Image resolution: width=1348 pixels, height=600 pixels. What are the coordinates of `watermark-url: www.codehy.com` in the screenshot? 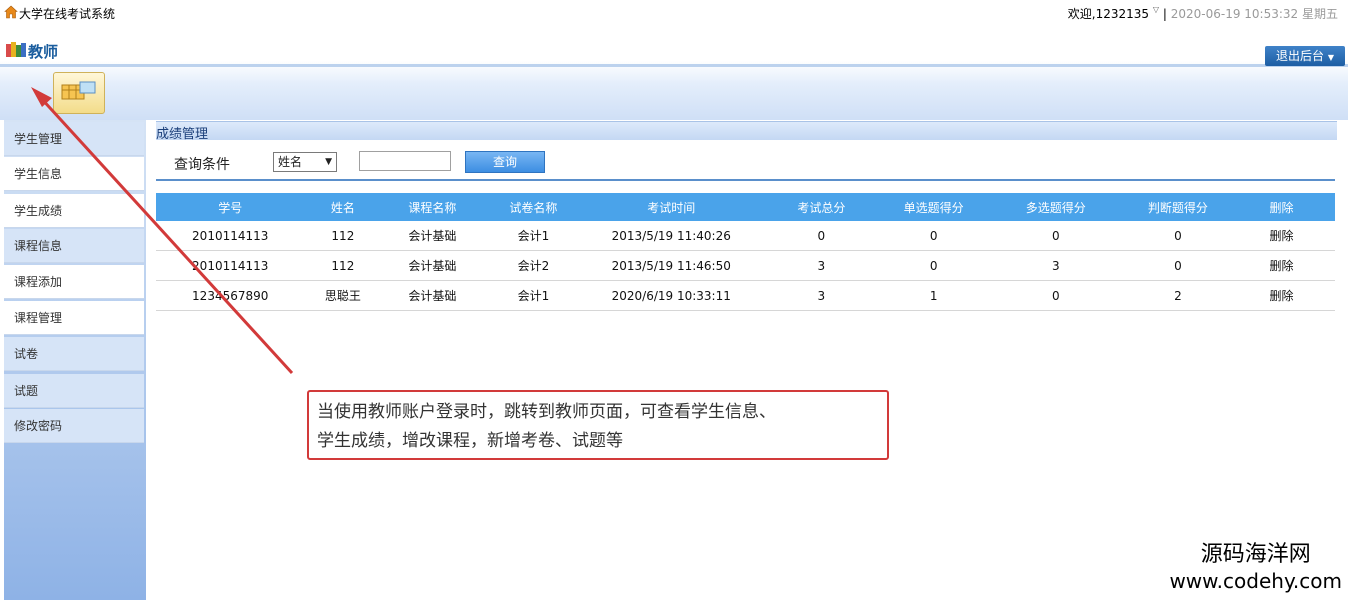 It's located at (1255, 581).